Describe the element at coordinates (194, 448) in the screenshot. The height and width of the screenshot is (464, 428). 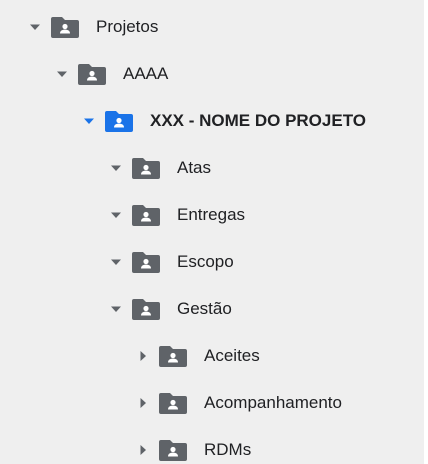
I see `tree-item: RDMs` at that location.